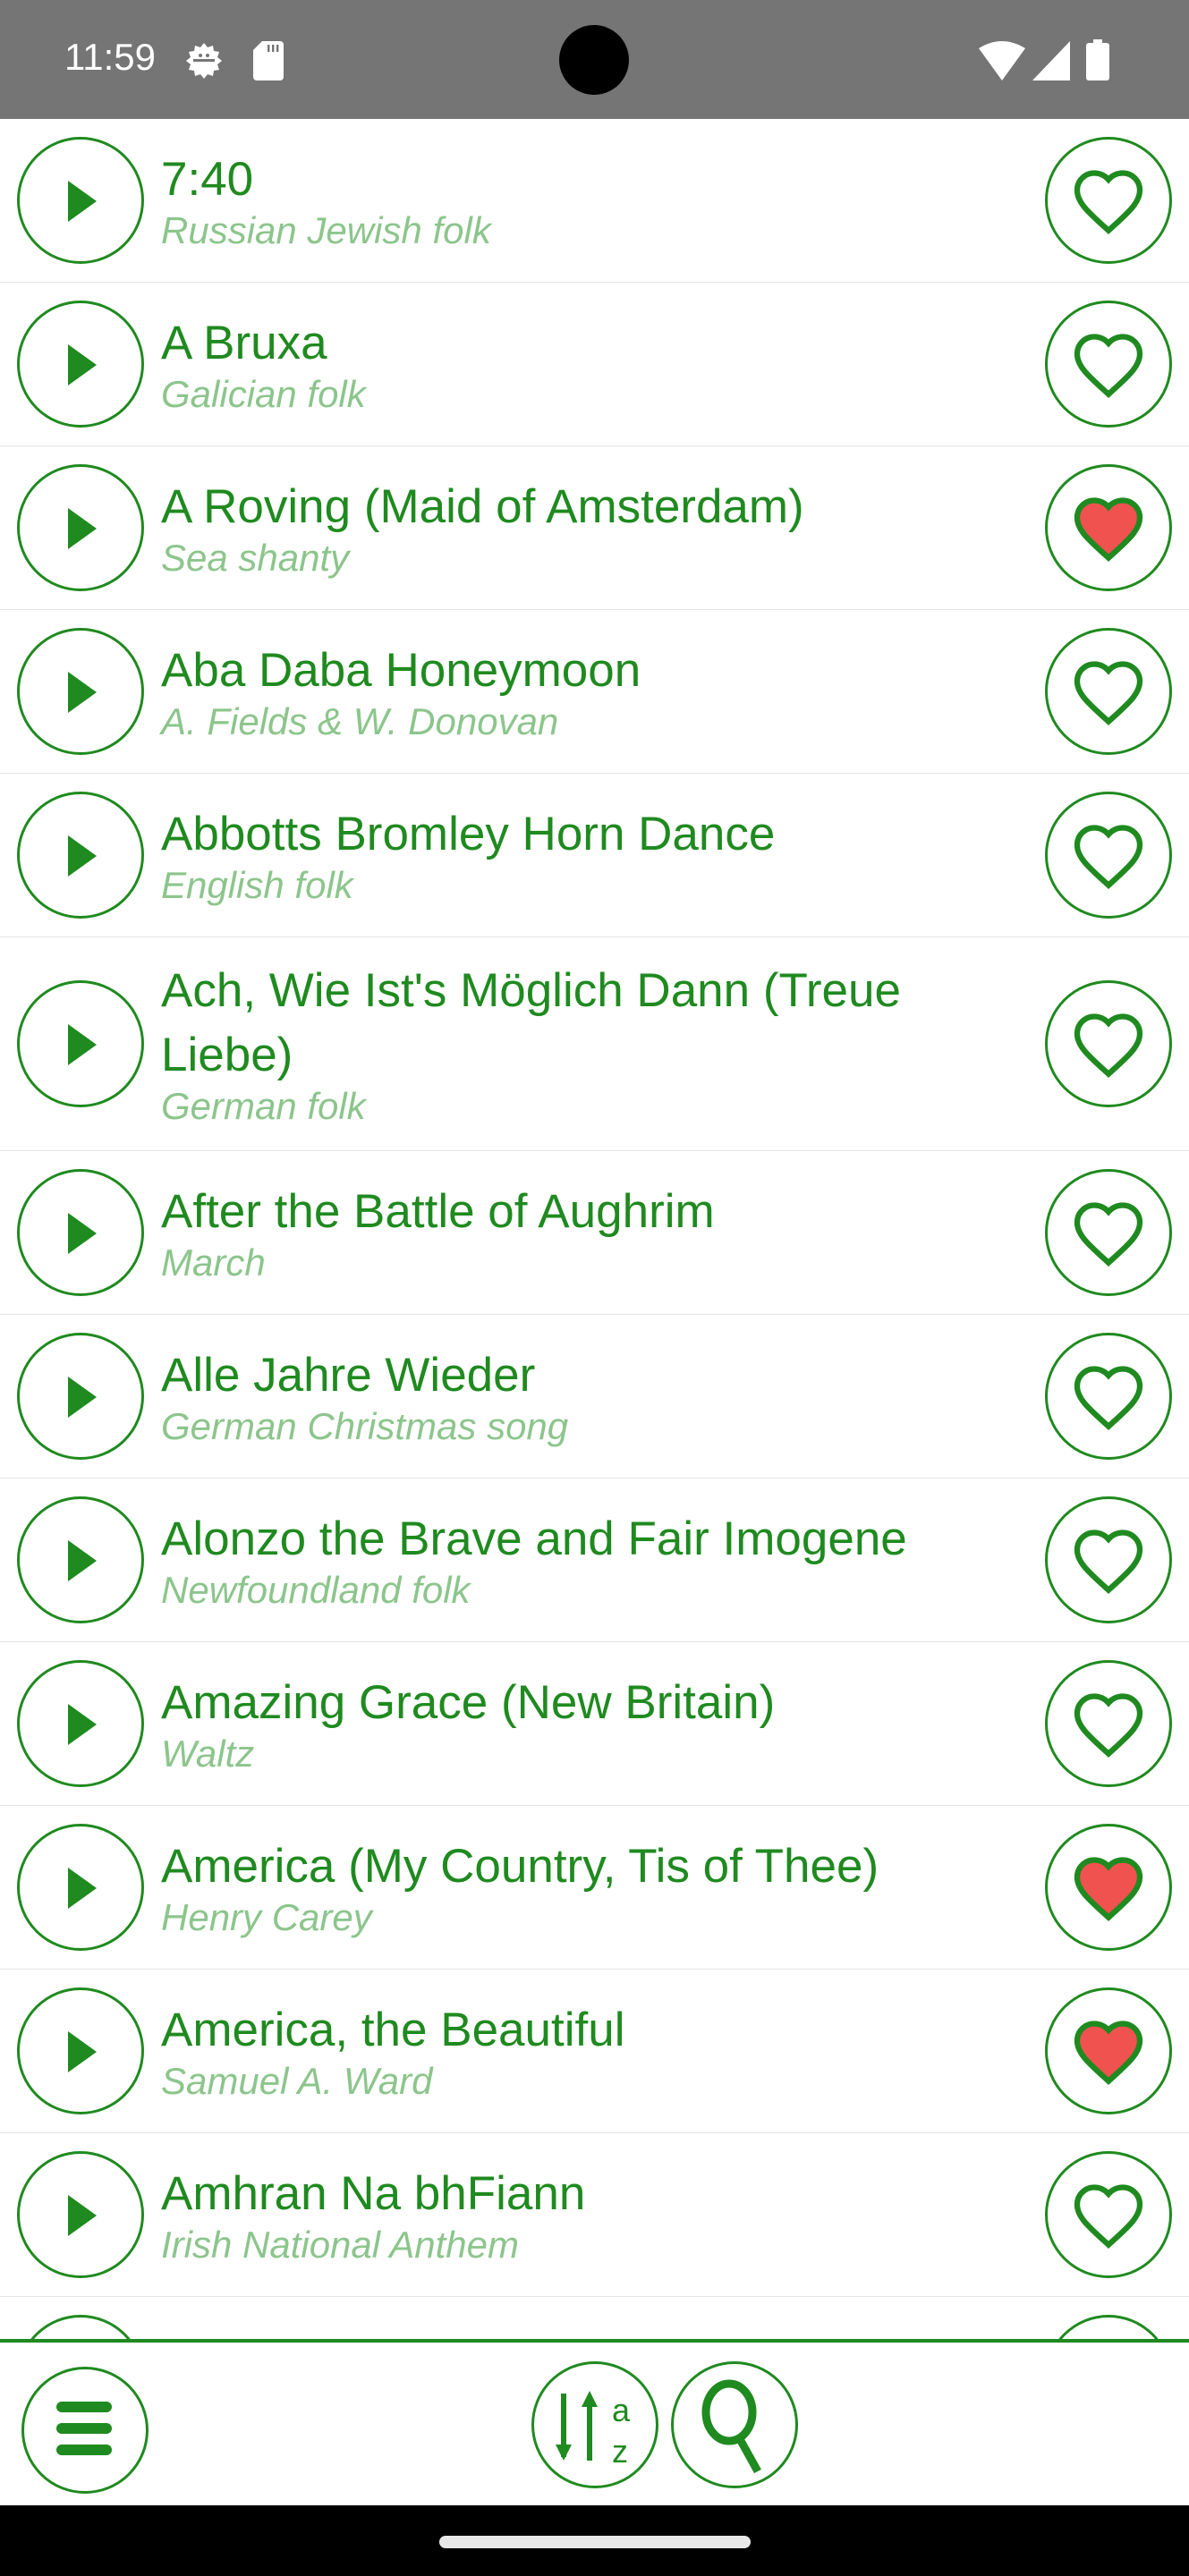 The width and height of the screenshot is (1189, 2576). Describe the element at coordinates (468, 1702) in the screenshot. I see `song-title: Amazing Grace (New Britain)` at that location.